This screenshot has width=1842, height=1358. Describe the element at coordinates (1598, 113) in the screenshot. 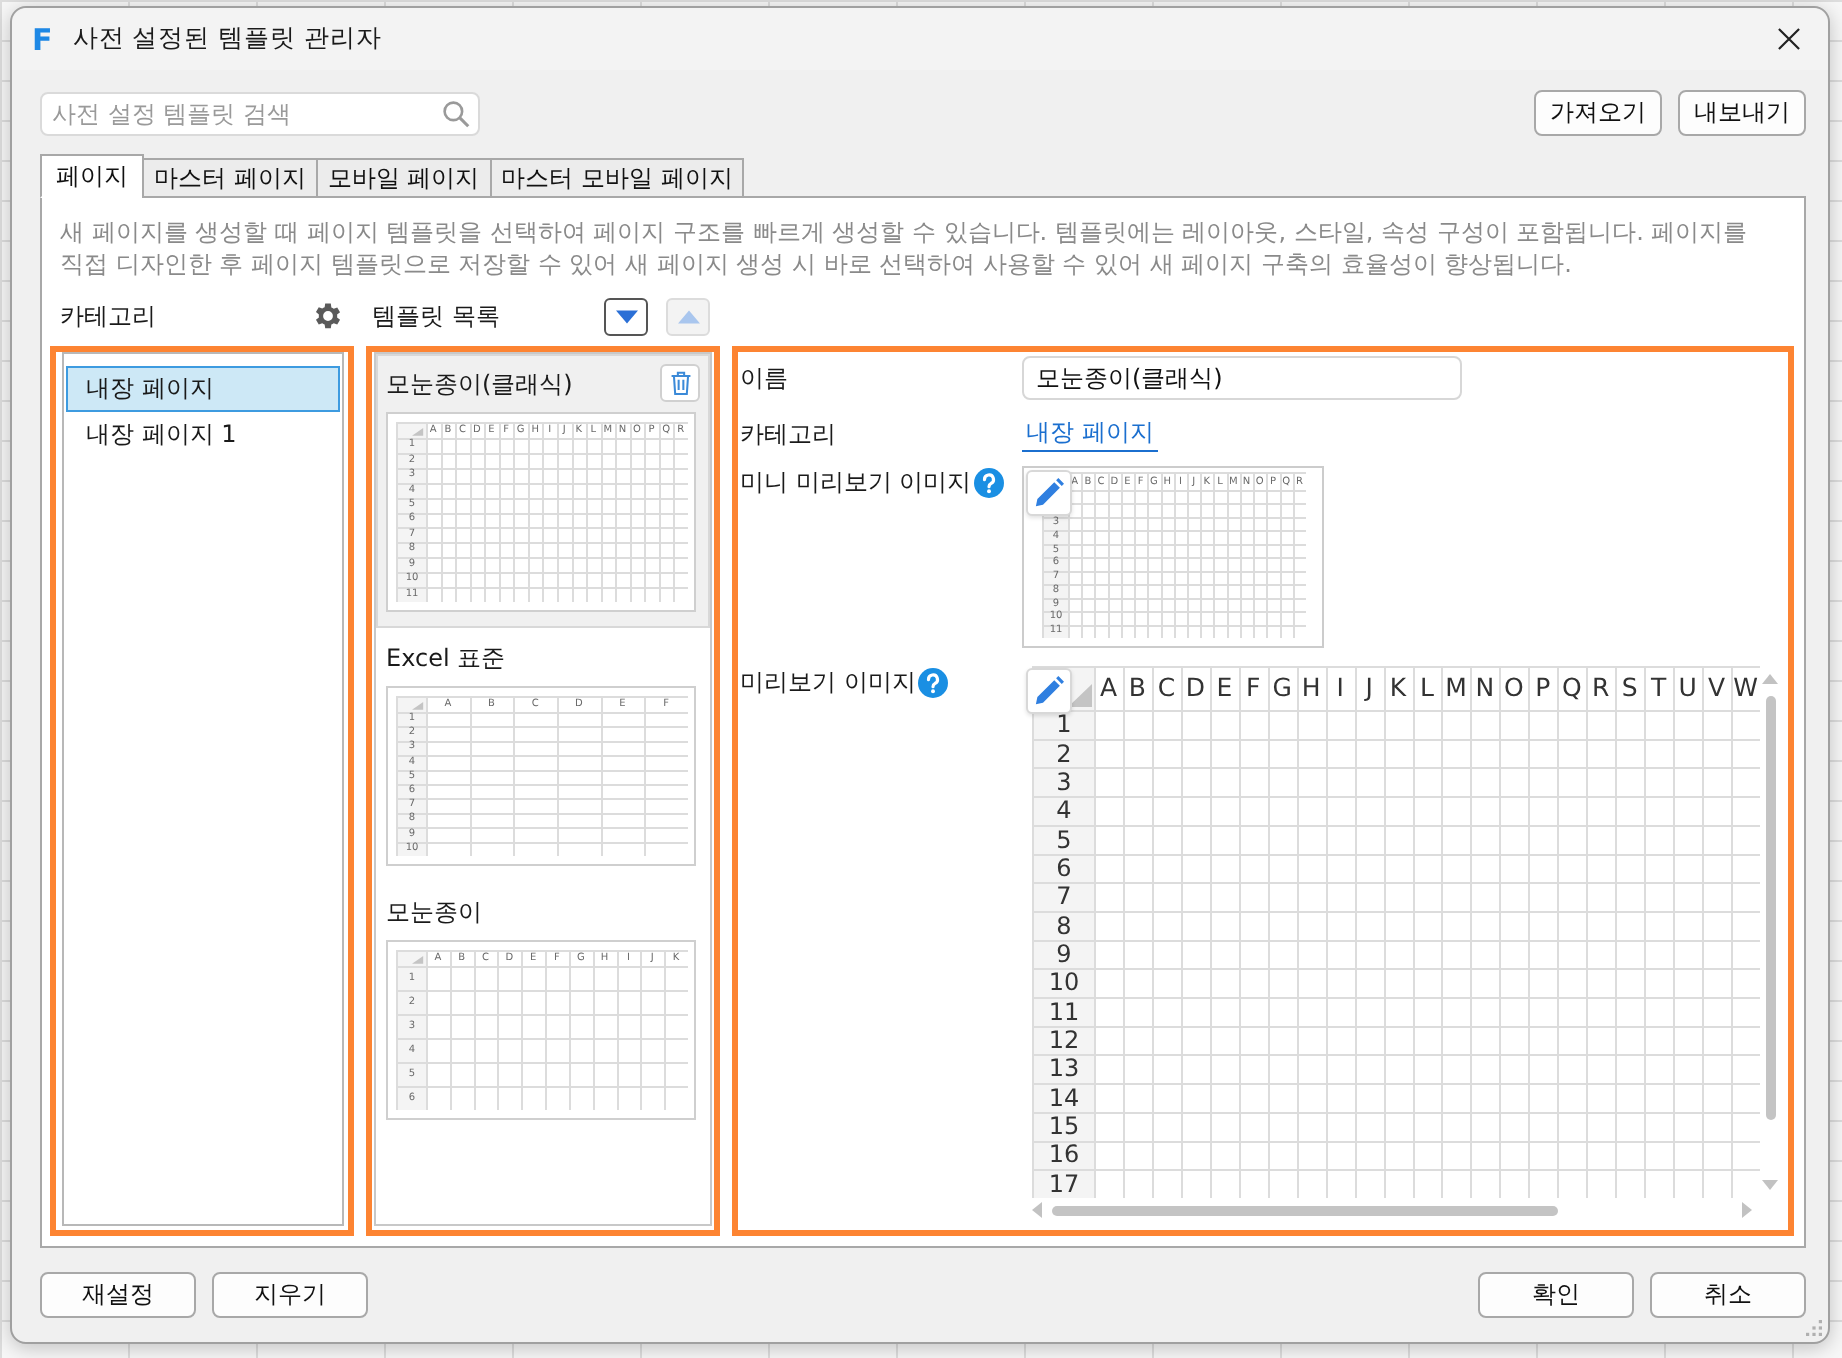

I see `toolbar-button: 가져오기` at that location.